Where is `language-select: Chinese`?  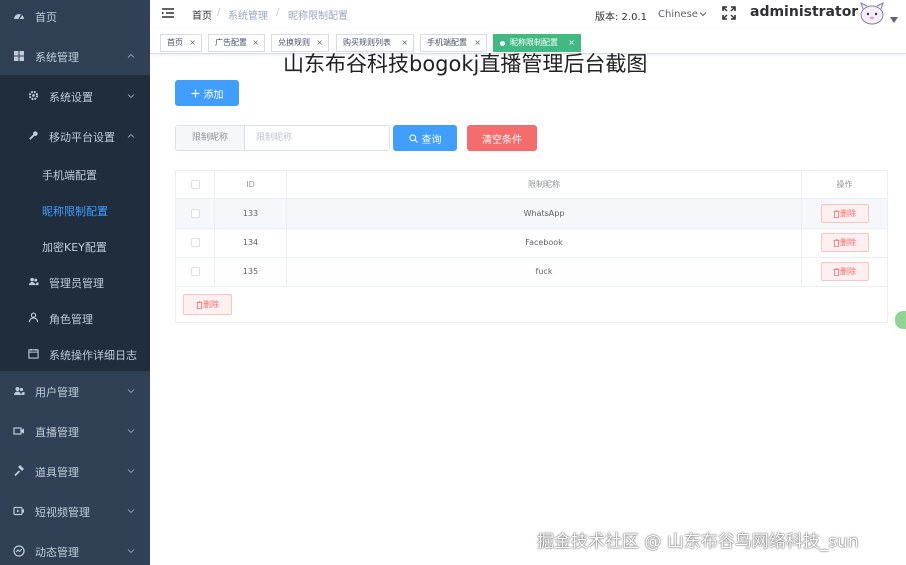
language-select: Chinese is located at coordinates (678, 14).